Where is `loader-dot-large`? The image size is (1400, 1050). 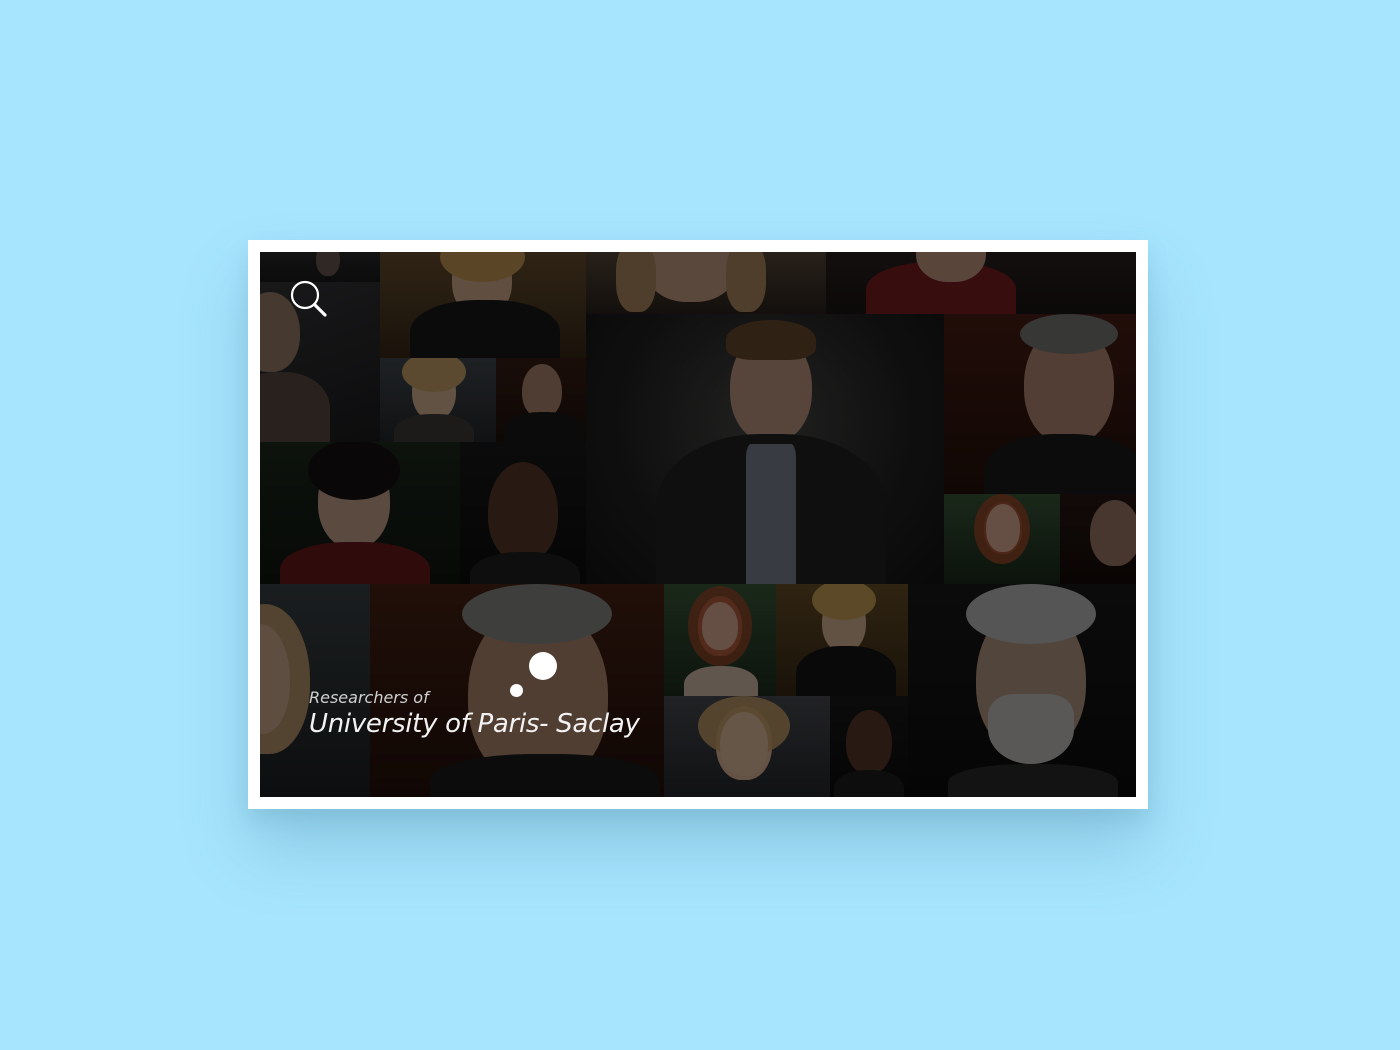
loader-dot-large is located at coordinates (543, 666).